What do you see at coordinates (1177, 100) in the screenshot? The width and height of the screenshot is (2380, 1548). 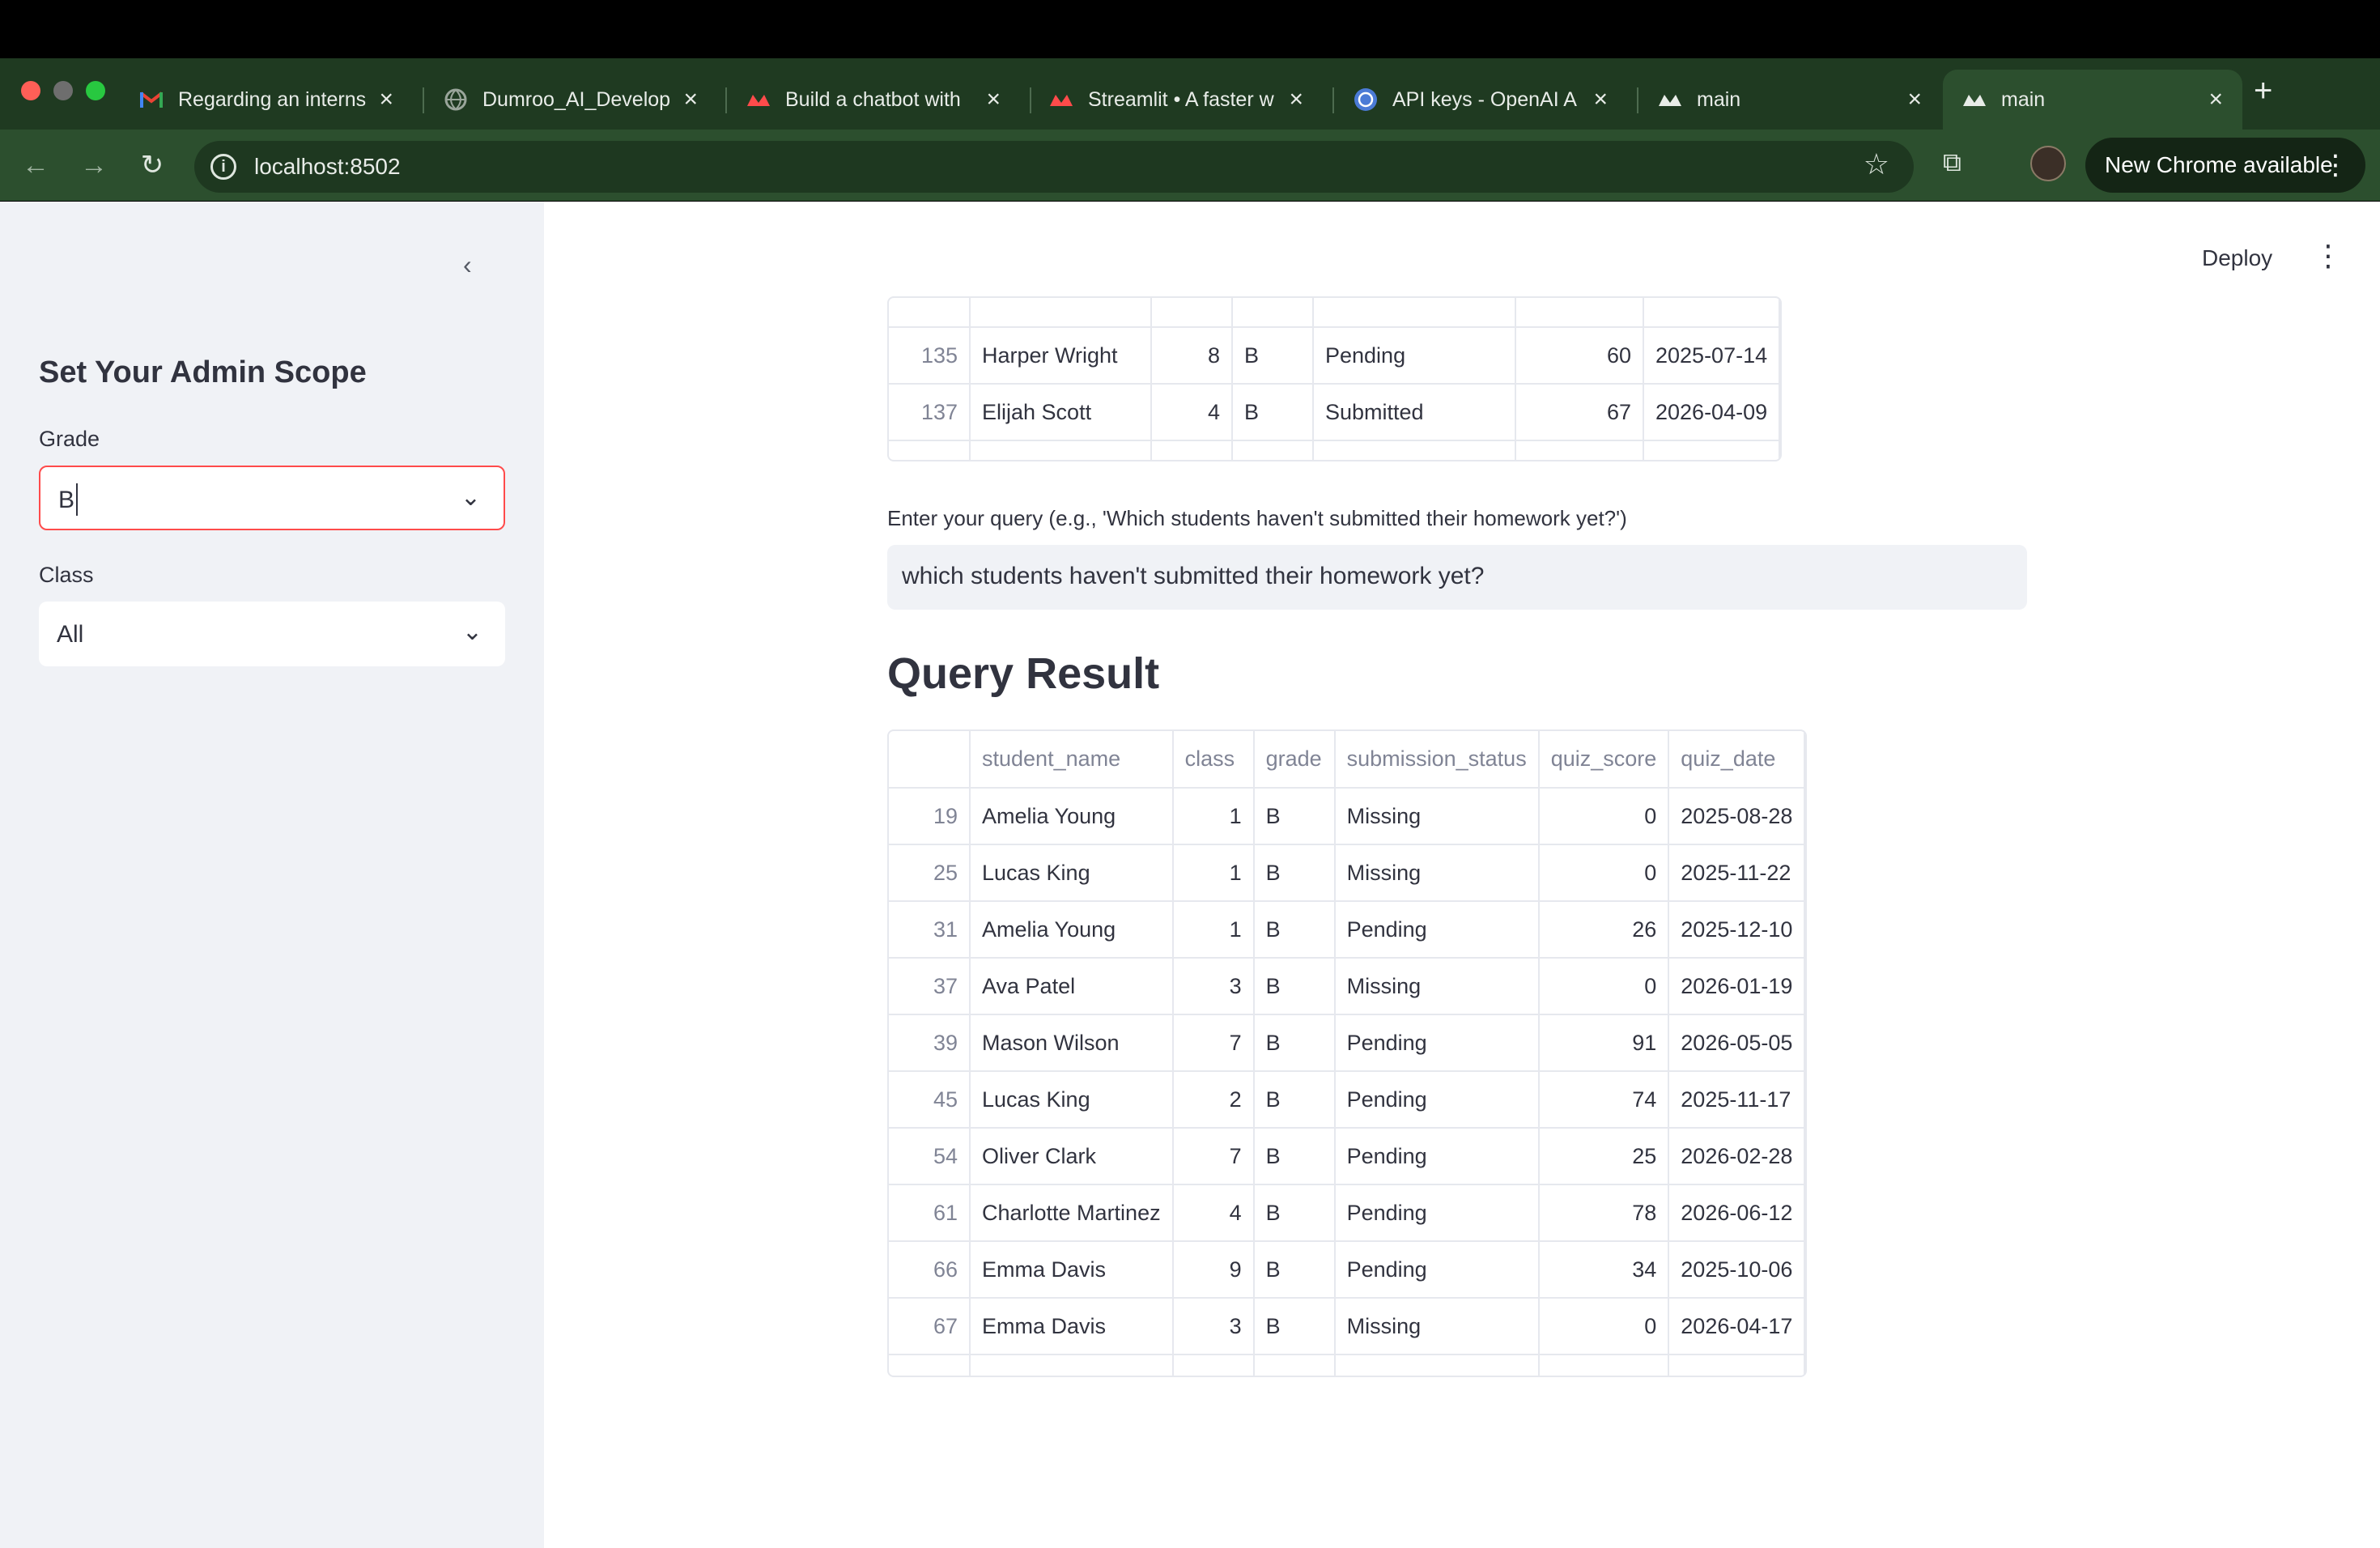 I see `browser-tab: Streamlit • A faster w ×` at bounding box center [1177, 100].